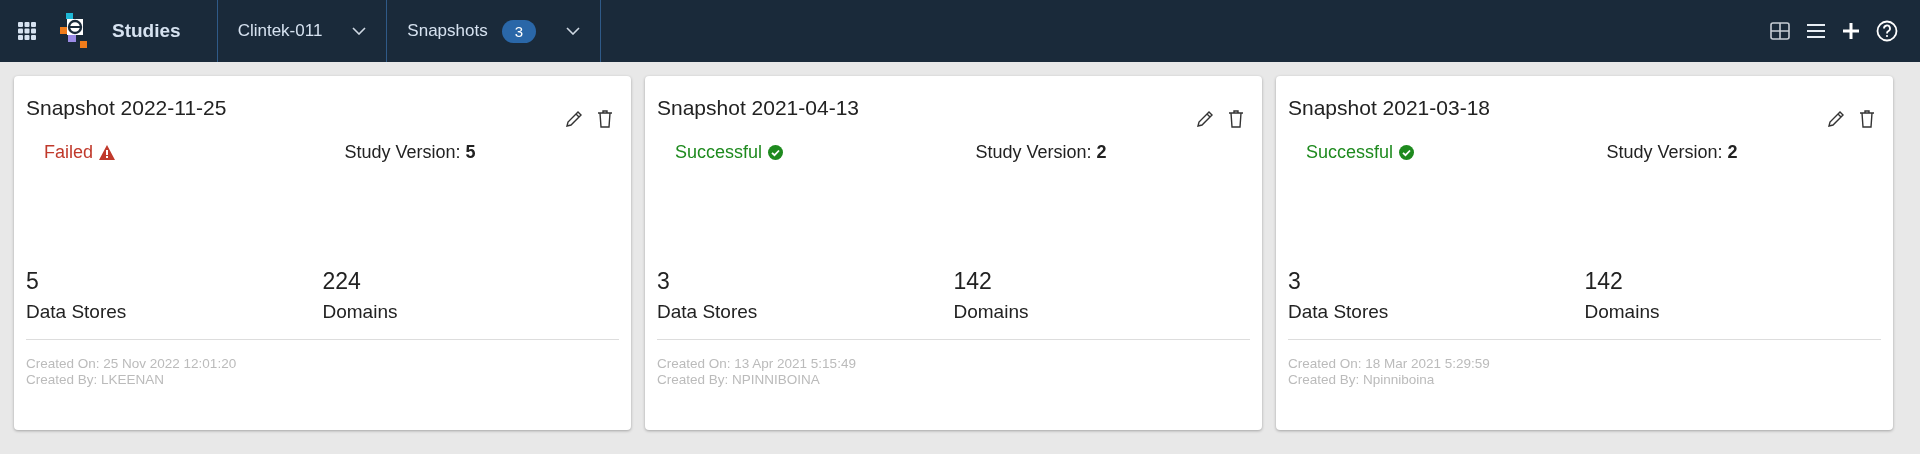 The width and height of the screenshot is (1920, 454). I want to click on count-badge: 3, so click(519, 31).